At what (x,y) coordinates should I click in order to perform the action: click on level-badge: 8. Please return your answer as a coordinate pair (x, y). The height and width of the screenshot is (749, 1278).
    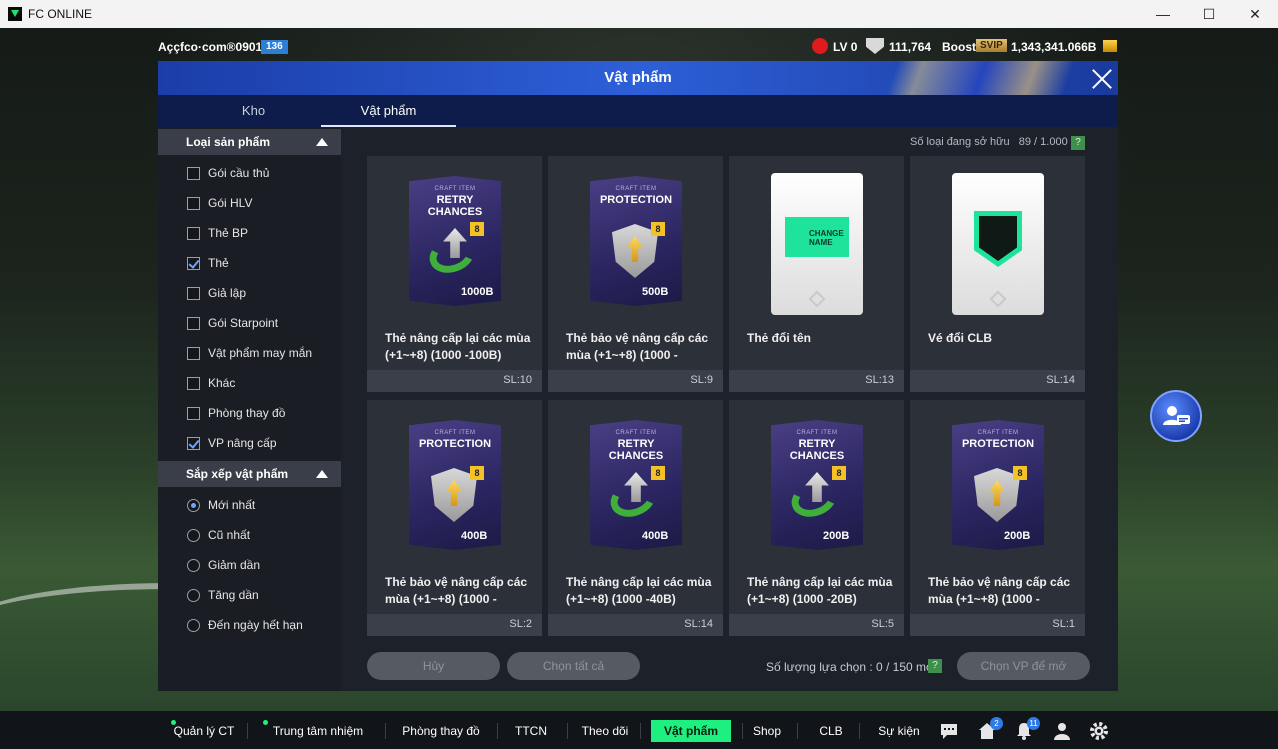
    Looking at the image, I should click on (839, 473).